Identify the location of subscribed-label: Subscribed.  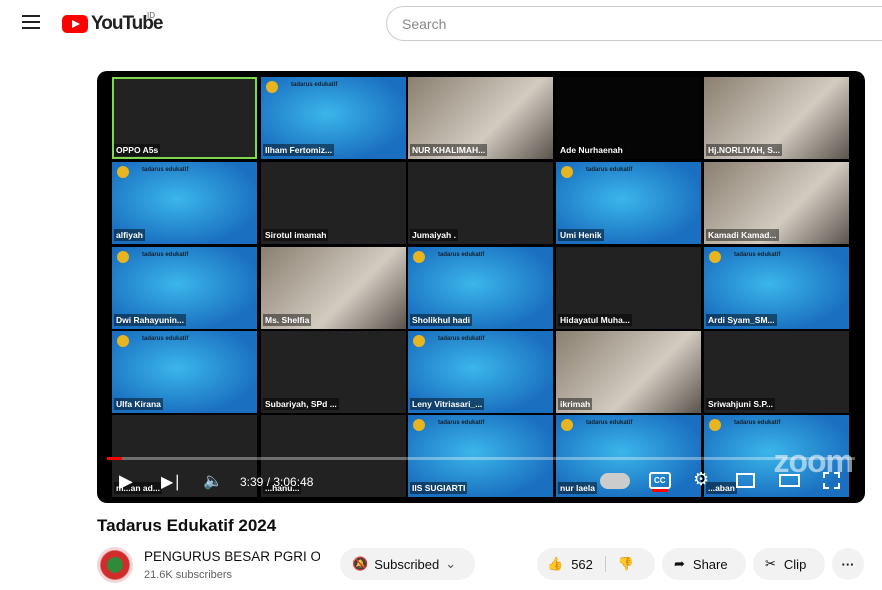
(407, 564).